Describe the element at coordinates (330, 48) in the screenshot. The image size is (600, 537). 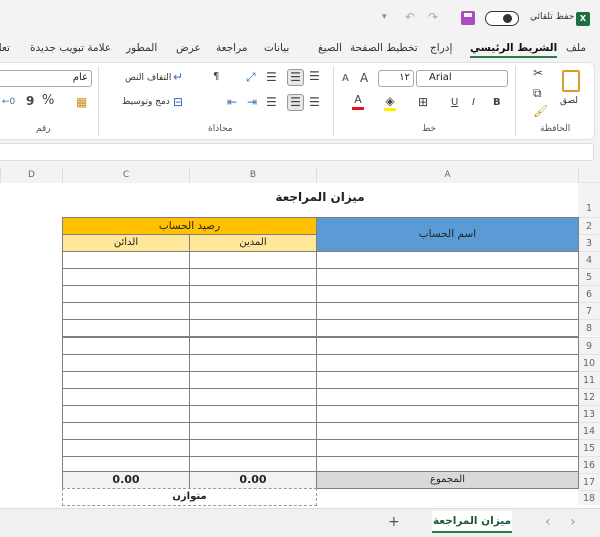
I see `tab-formulas: الصيغ` at that location.